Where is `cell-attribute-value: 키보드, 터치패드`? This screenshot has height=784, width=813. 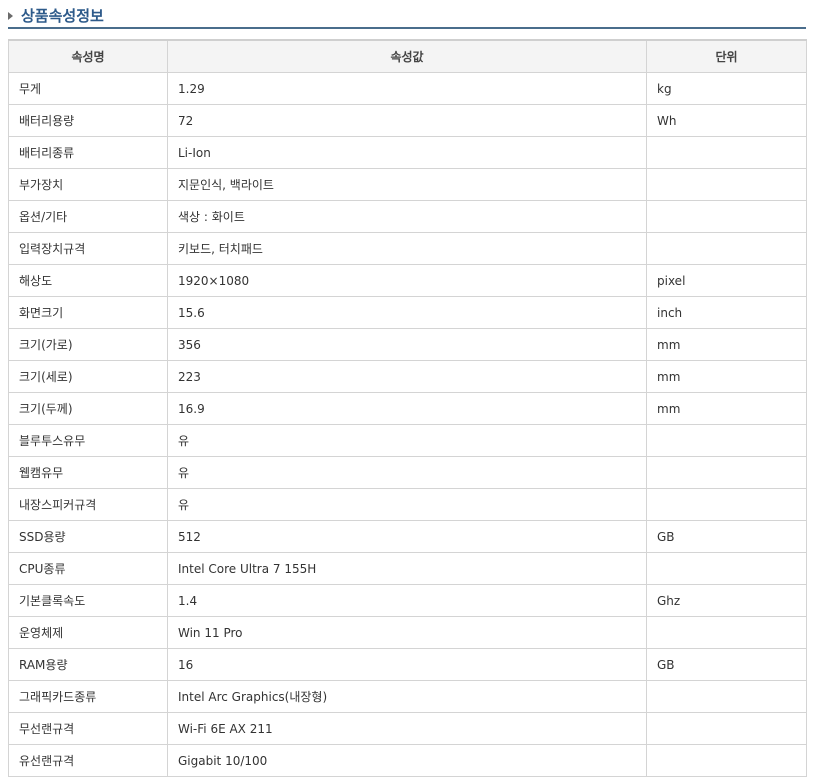 cell-attribute-value: 키보드, 터치패드 is located at coordinates (407, 248).